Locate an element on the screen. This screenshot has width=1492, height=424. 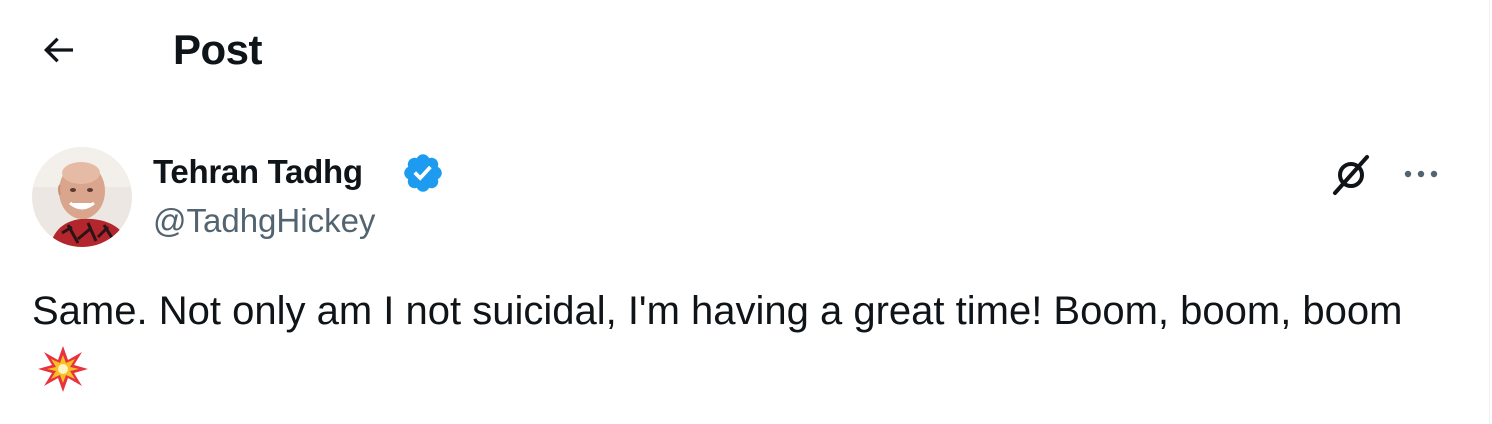
page-title: Post is located at coordinates (218, 49).